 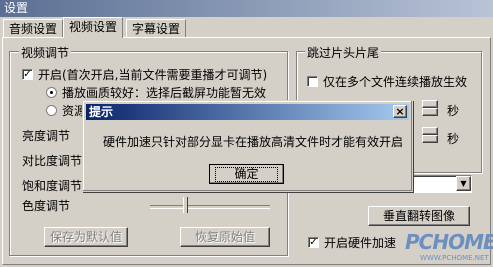 I want to click on tab-video-settings: 视频设置, so click(x=93, y=27).